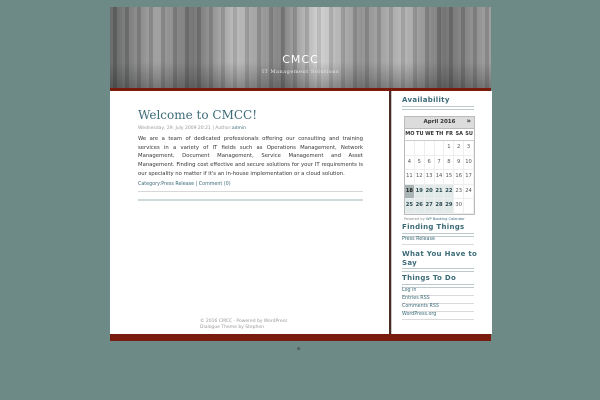  What do you see at coordinates (299, 349) in the screenshot?
I see `page-marker: a` at bounding box center [299, 349].